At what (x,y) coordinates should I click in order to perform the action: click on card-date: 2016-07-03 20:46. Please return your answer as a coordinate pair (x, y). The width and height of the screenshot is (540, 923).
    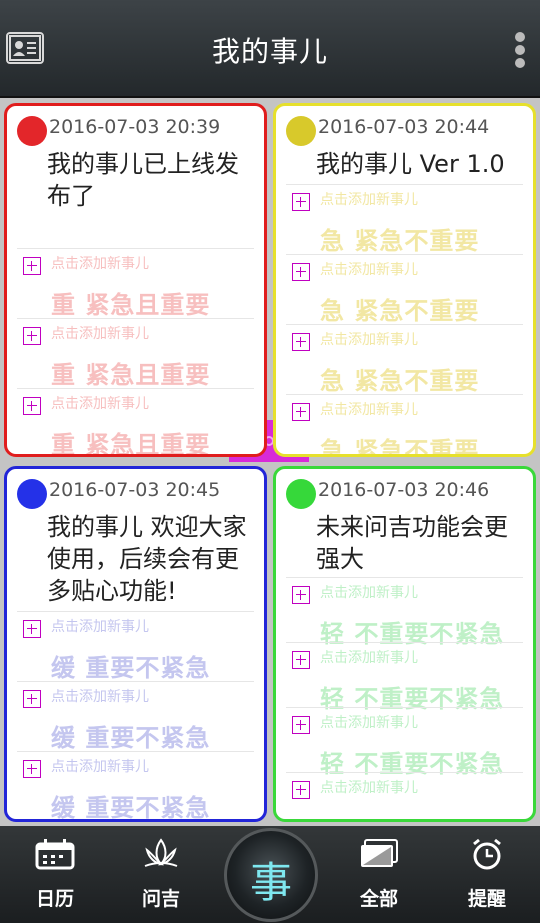
    Looking at the image, I should click on (404, 490).